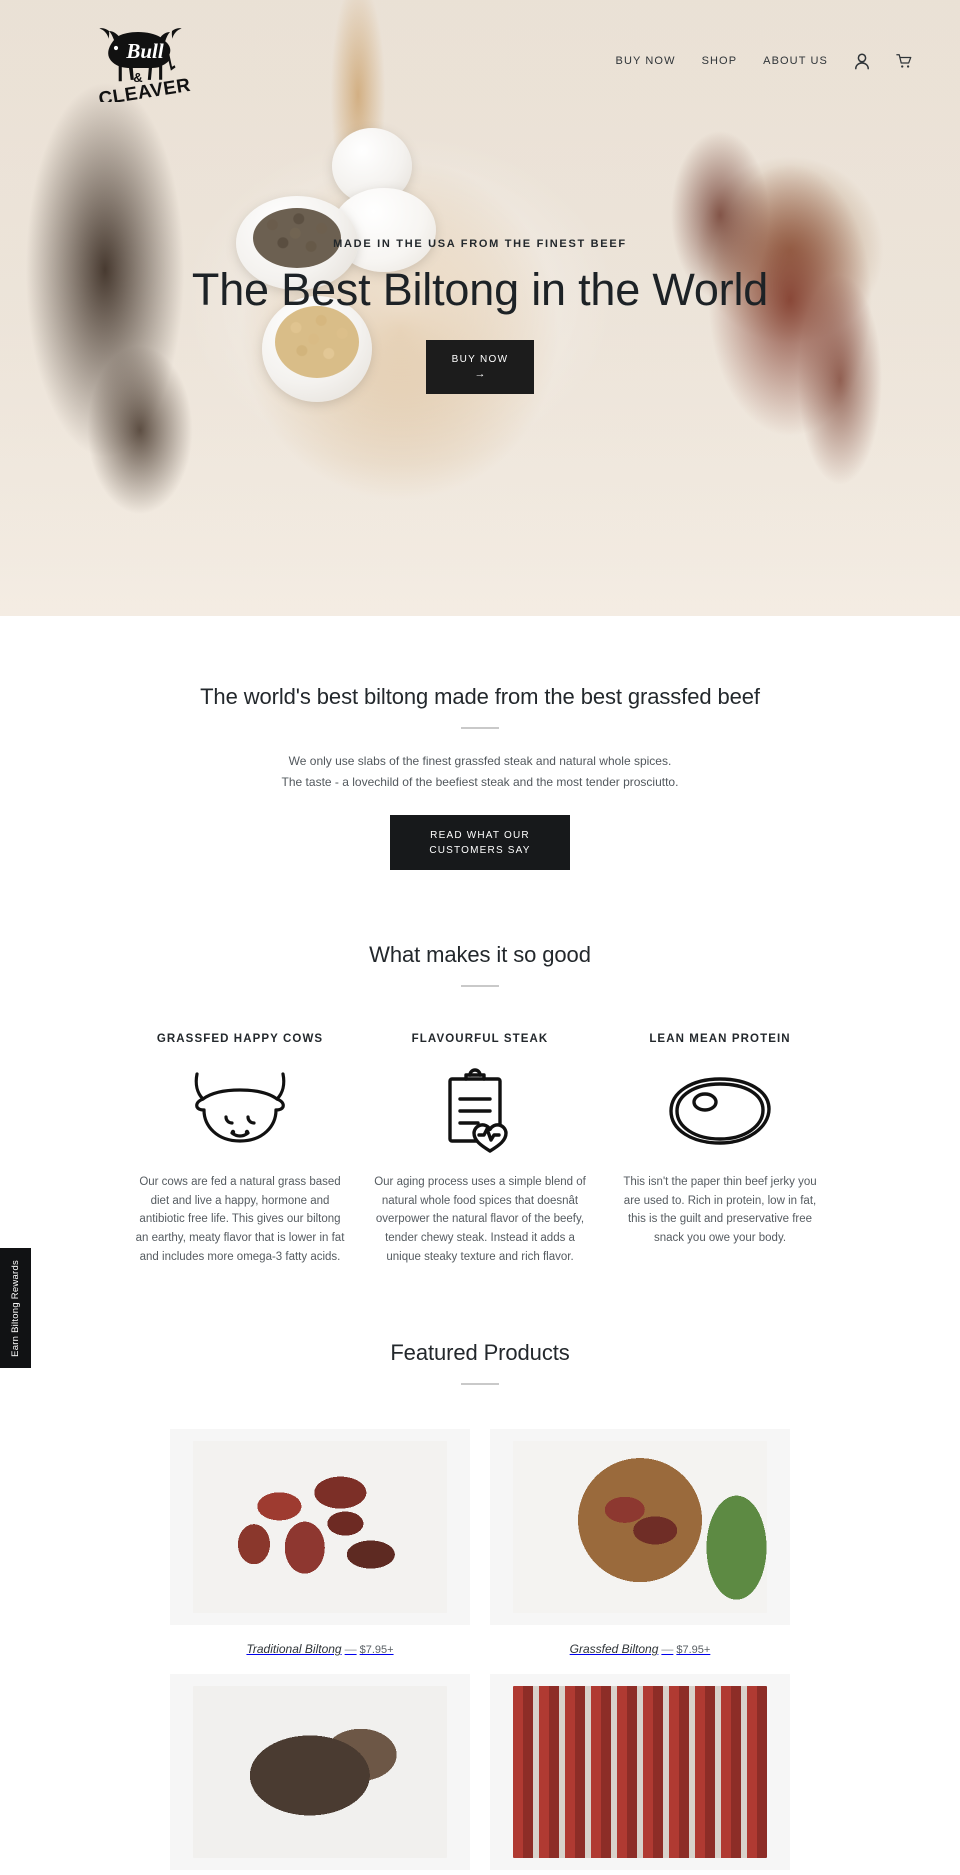 The width and height of the screenshot is (960, 1875). Describe the element at coordinates (480, 289) in the screenshot. I see `hero-title: The Best Biltong in the World` at that location.